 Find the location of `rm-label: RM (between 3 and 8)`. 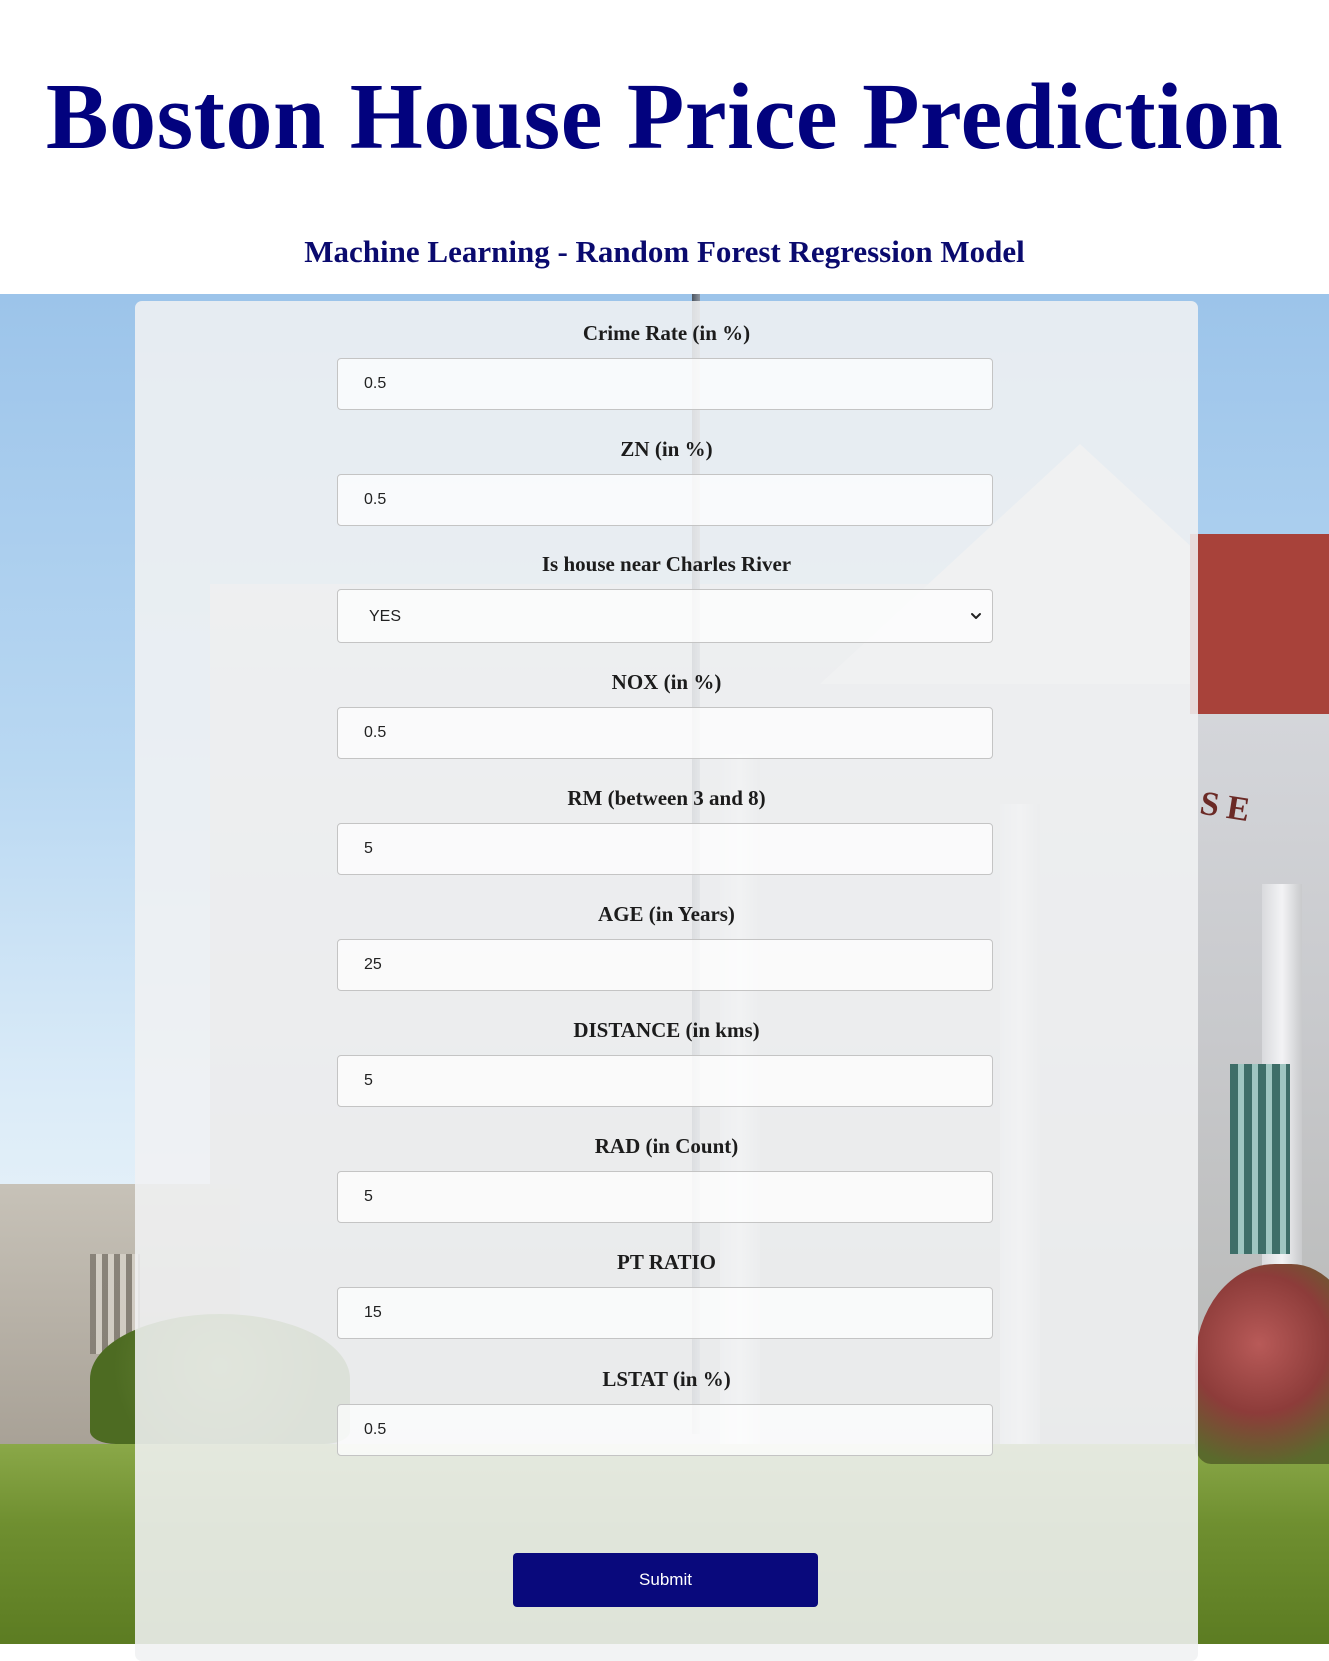

rm-label: RM (between 3 and 8) is located at coordinates (666, 798).